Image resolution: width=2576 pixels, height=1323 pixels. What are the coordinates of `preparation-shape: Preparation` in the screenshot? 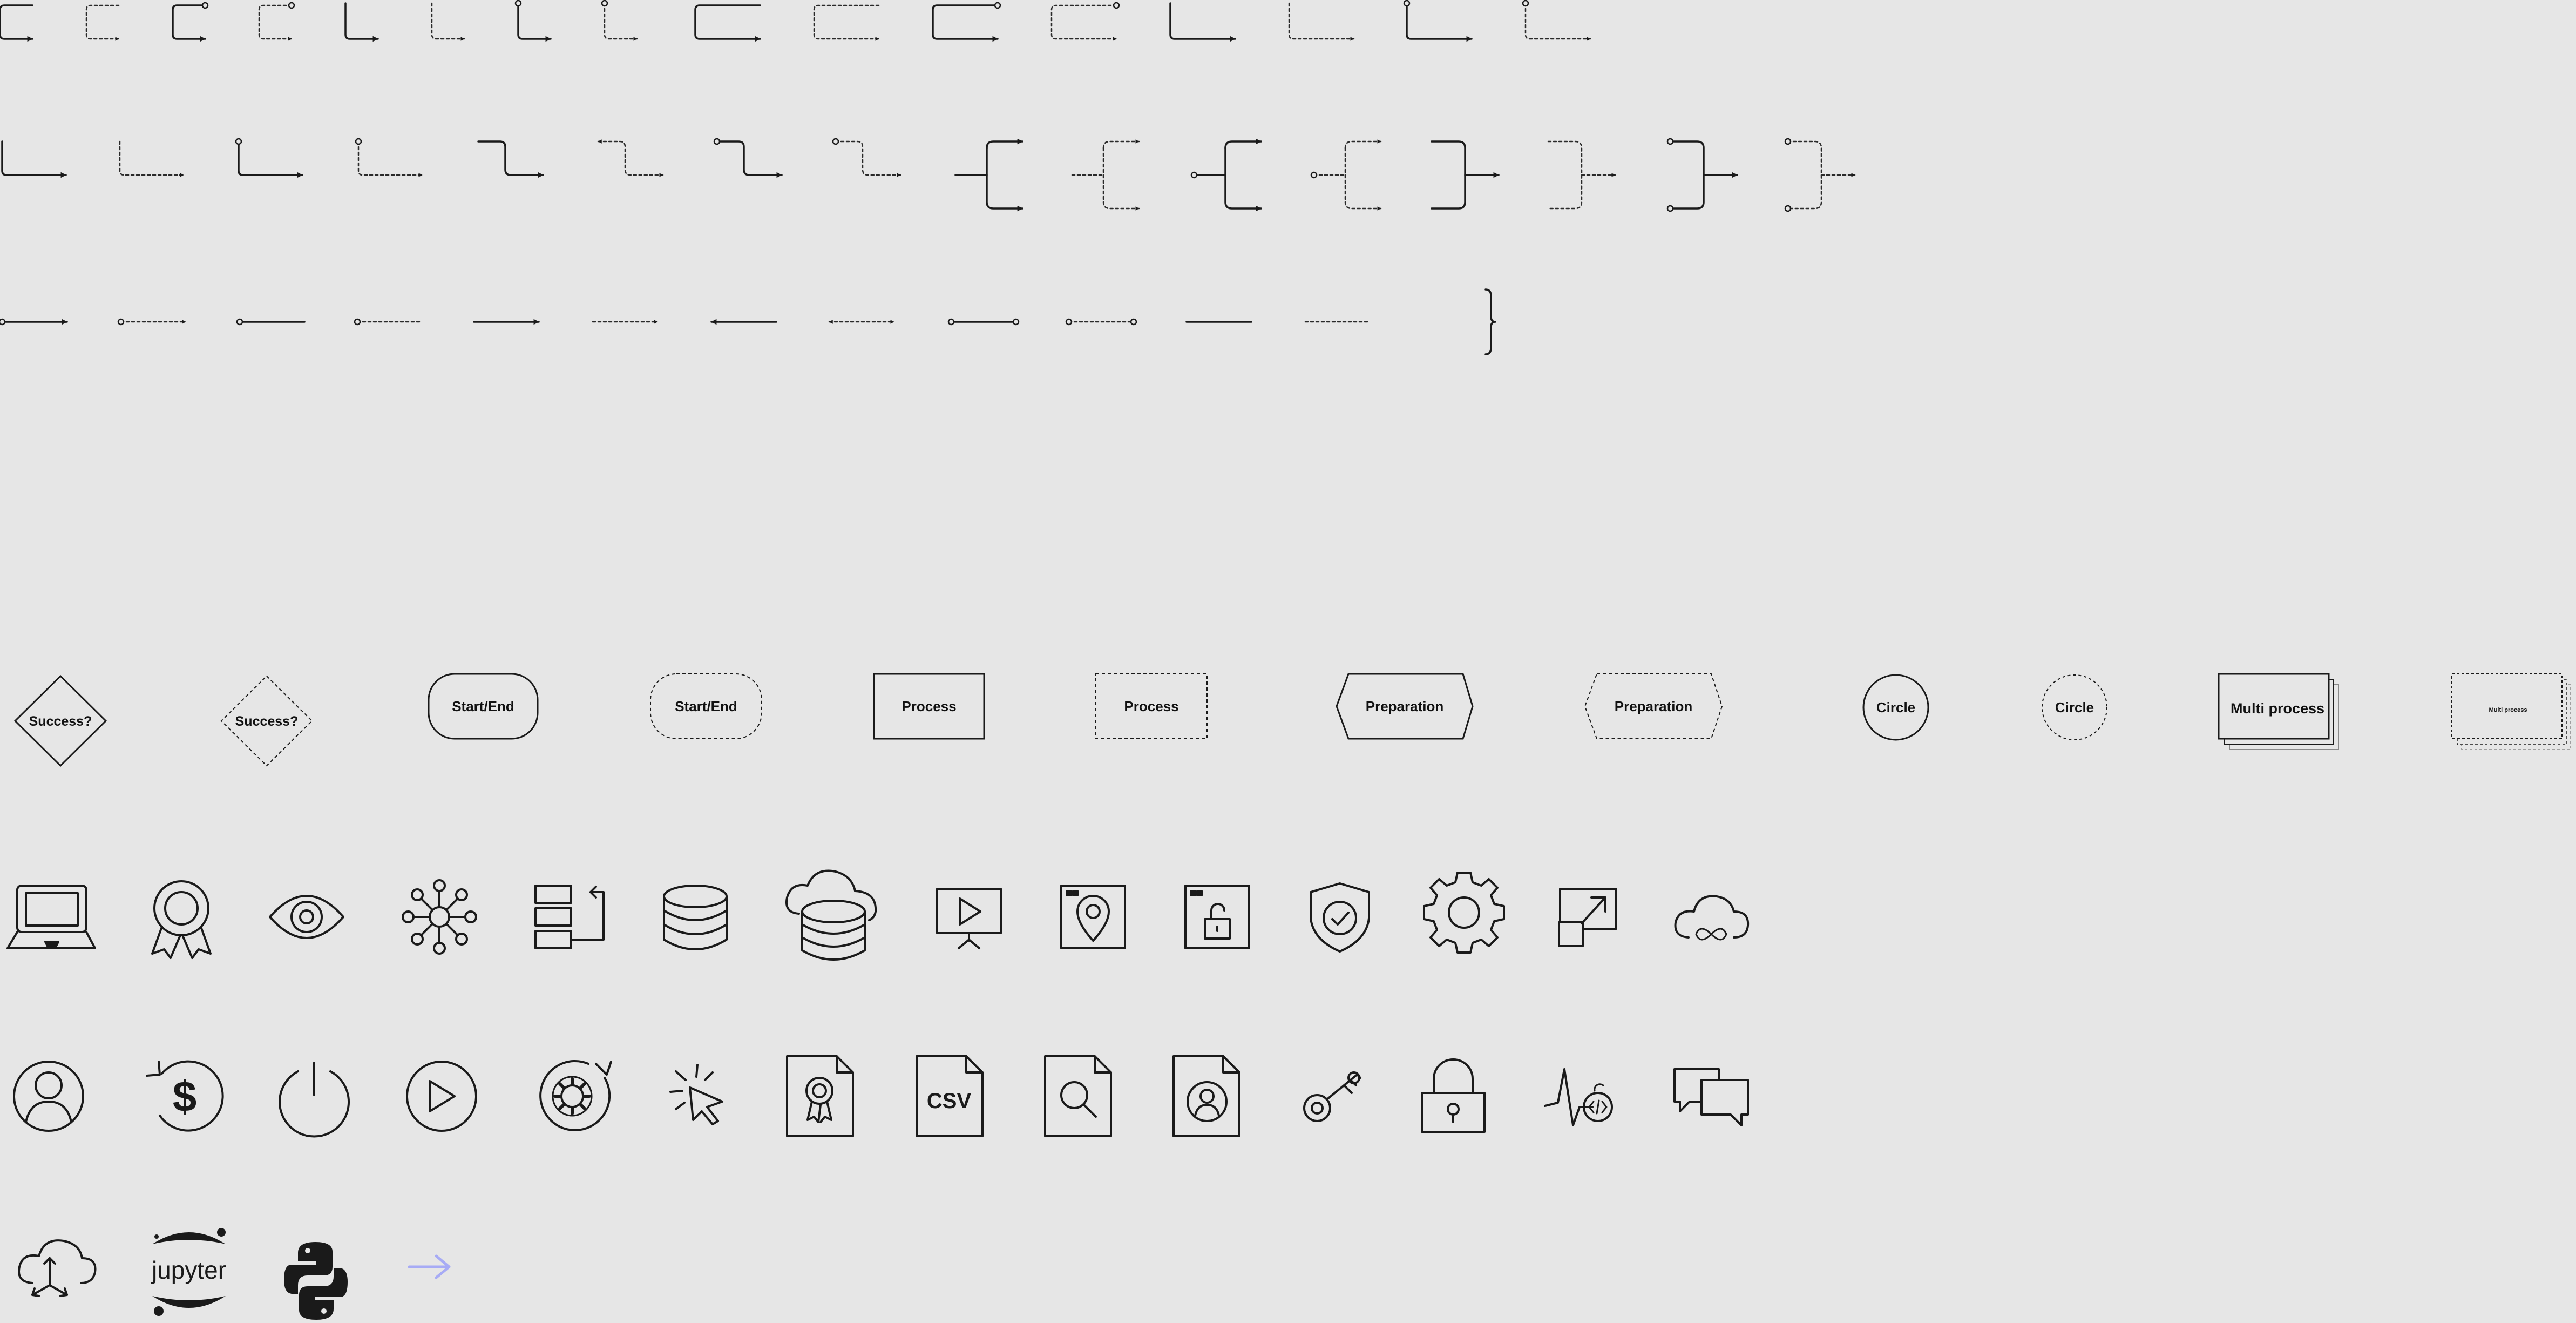 It's located at (1405, 706).